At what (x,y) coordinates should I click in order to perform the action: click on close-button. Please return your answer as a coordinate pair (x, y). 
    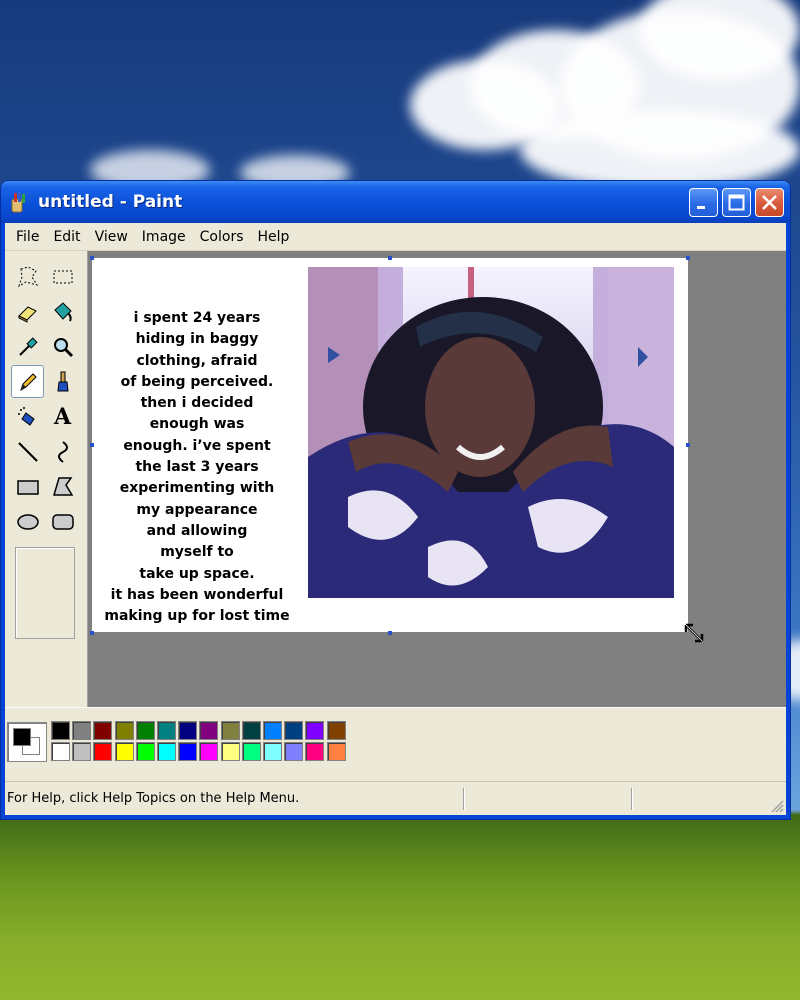
    Looking at the image, I should click on (769, 202).